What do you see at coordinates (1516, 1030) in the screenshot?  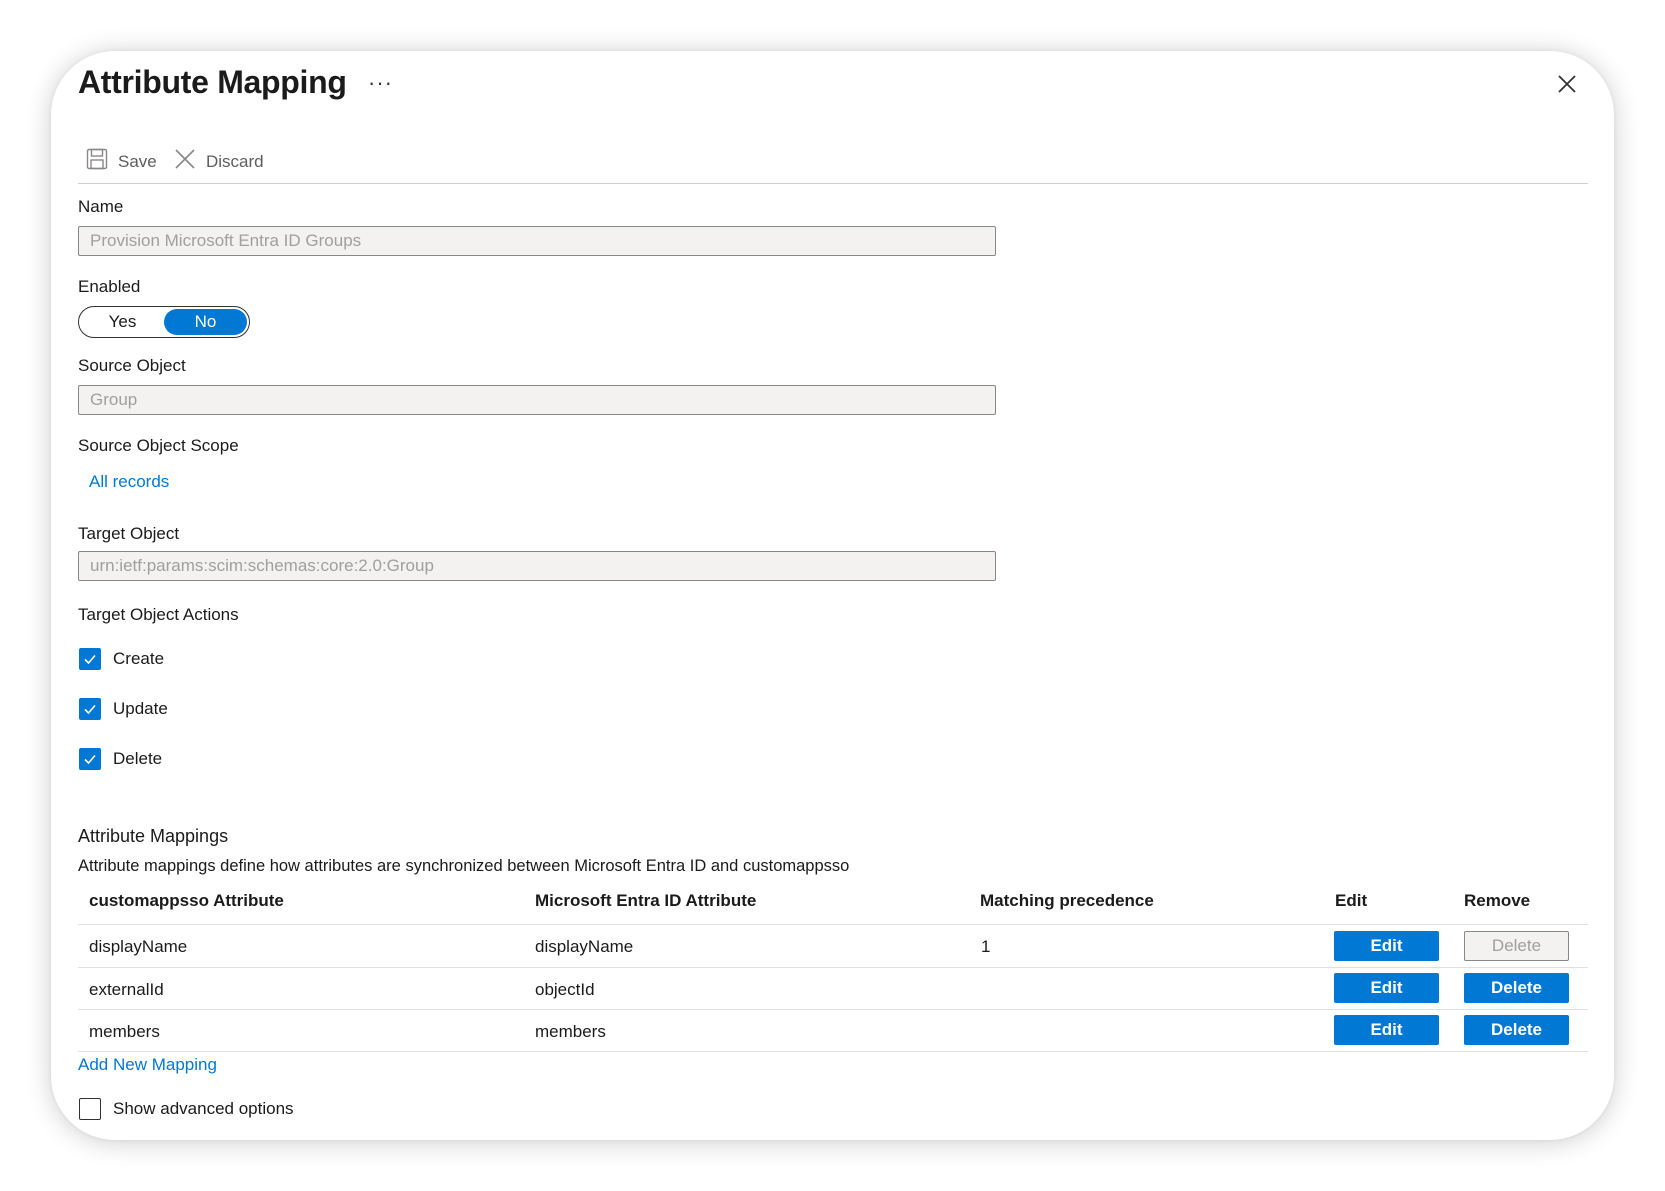 I see `row3-delete-button: Delete` at bounding box center [1516, 1030].